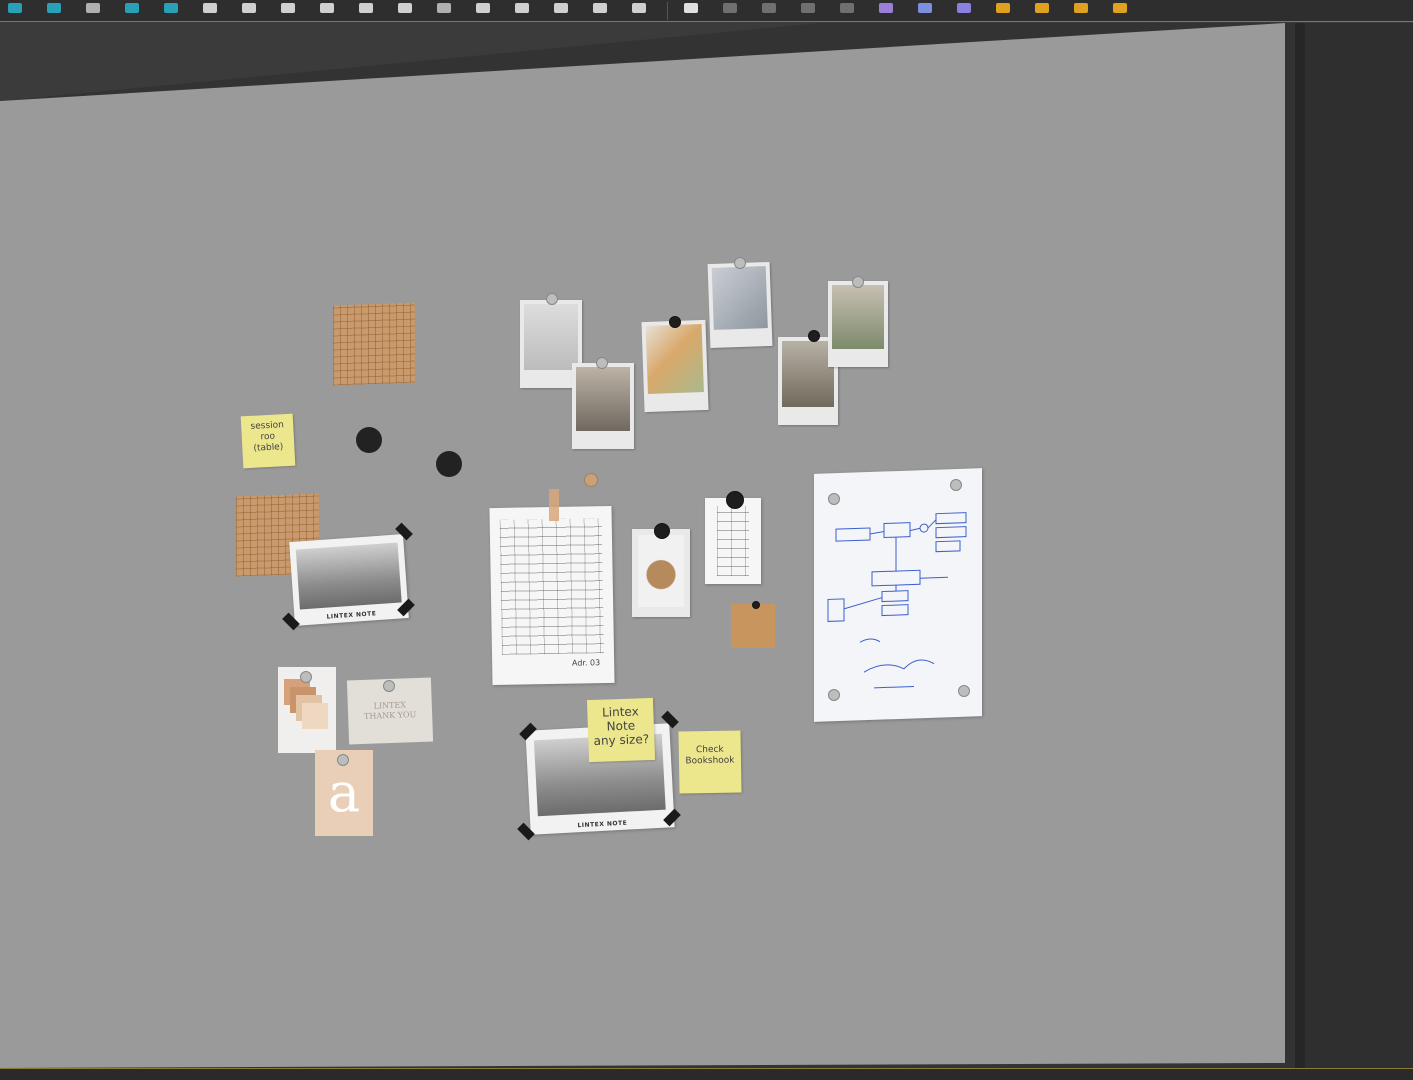  I want to click on render-icon, so click(600, 7).